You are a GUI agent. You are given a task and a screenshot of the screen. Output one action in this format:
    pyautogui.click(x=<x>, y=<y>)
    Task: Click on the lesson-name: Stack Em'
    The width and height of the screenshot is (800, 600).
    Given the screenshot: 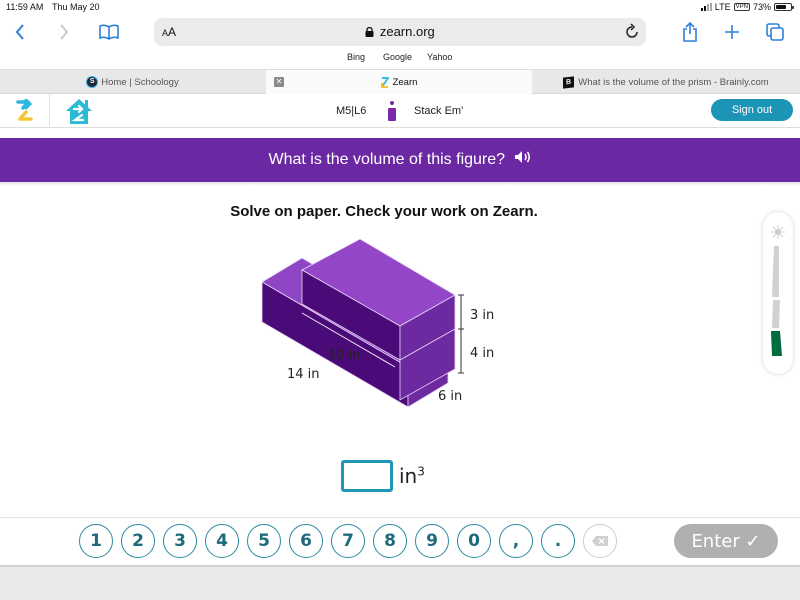 What is the action you would take?
    pyautogui.click(x=439, y=111)
    